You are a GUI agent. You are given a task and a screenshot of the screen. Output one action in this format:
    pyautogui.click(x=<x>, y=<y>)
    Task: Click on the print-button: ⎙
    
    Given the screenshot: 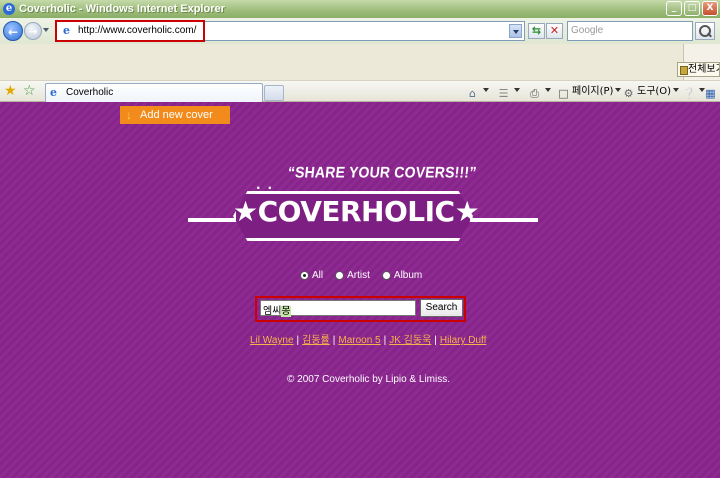 What is the action you would take?
    pyautogui.click(x=539, y=92)
    